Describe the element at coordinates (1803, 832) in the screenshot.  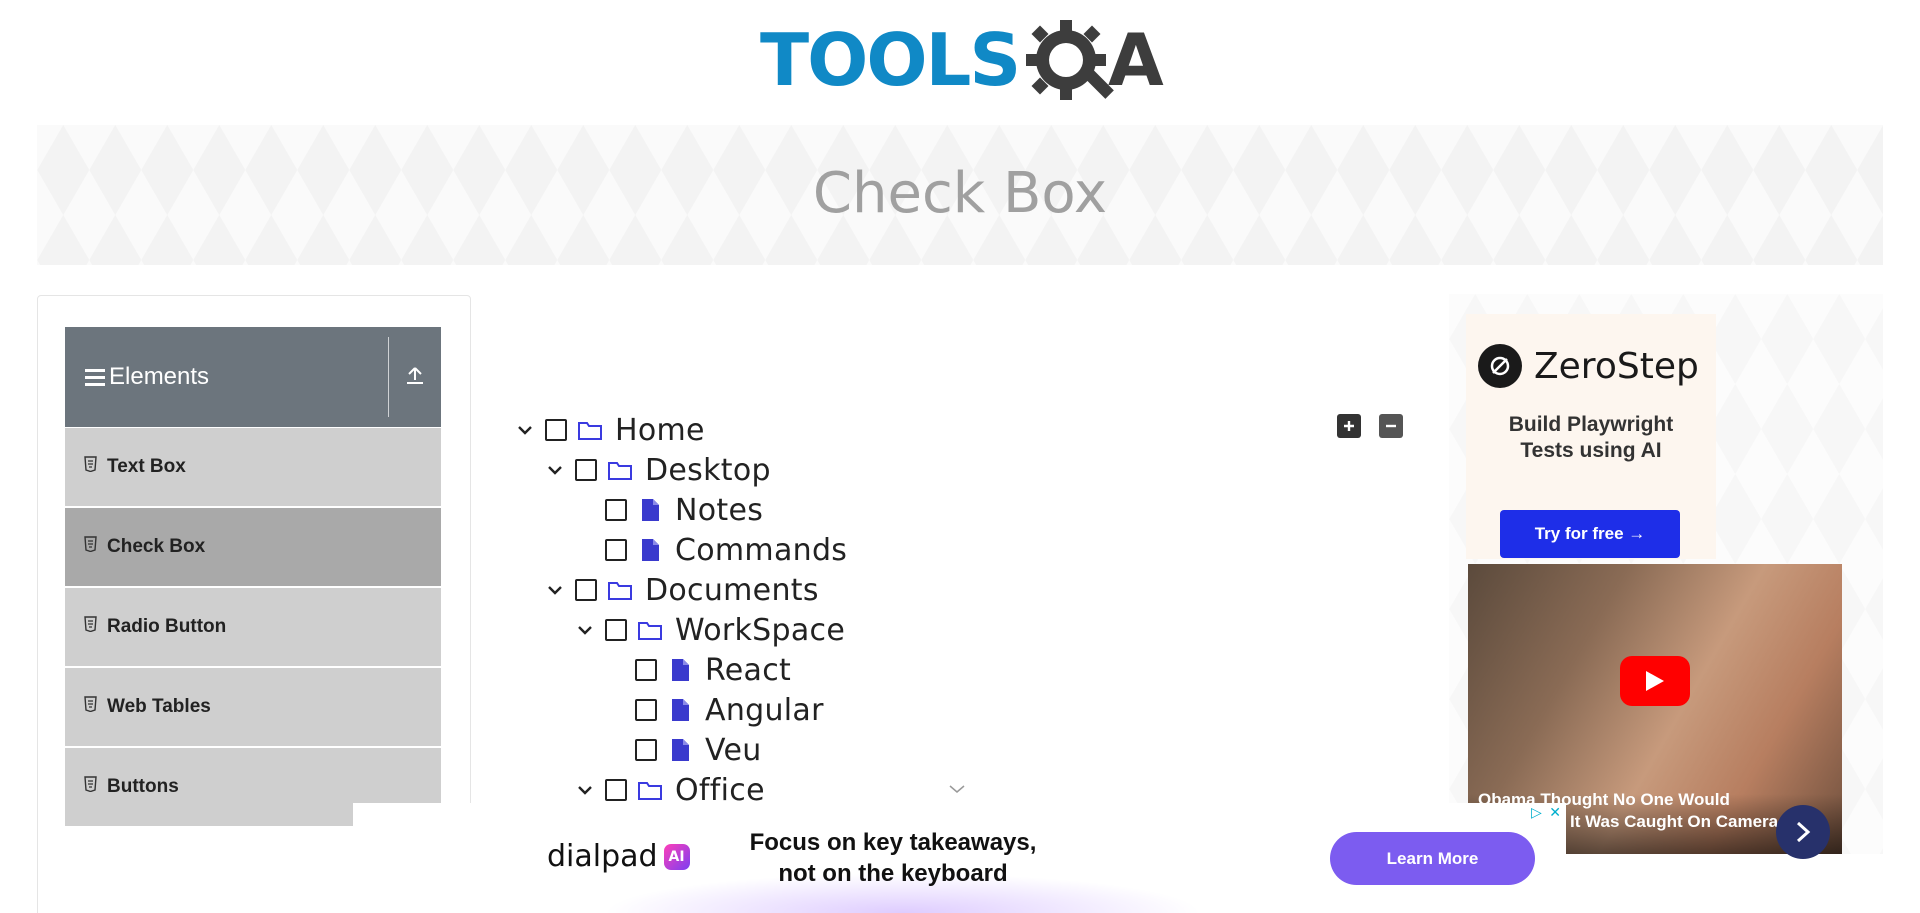
I see `next-arrow-icon` at that location.